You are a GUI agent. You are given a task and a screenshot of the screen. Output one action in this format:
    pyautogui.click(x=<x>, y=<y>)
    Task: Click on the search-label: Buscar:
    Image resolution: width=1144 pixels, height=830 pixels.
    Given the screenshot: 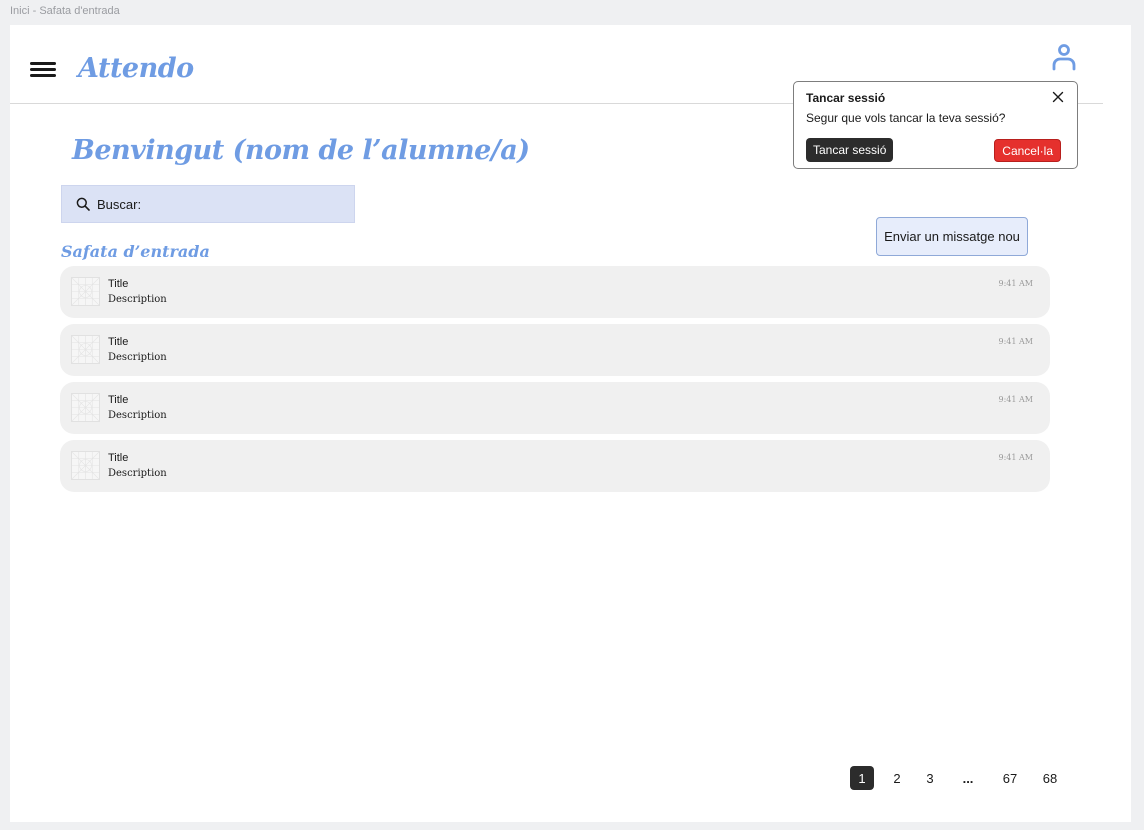 What is the action you would take?
    pyautogui.click(x=119, y=204)
    